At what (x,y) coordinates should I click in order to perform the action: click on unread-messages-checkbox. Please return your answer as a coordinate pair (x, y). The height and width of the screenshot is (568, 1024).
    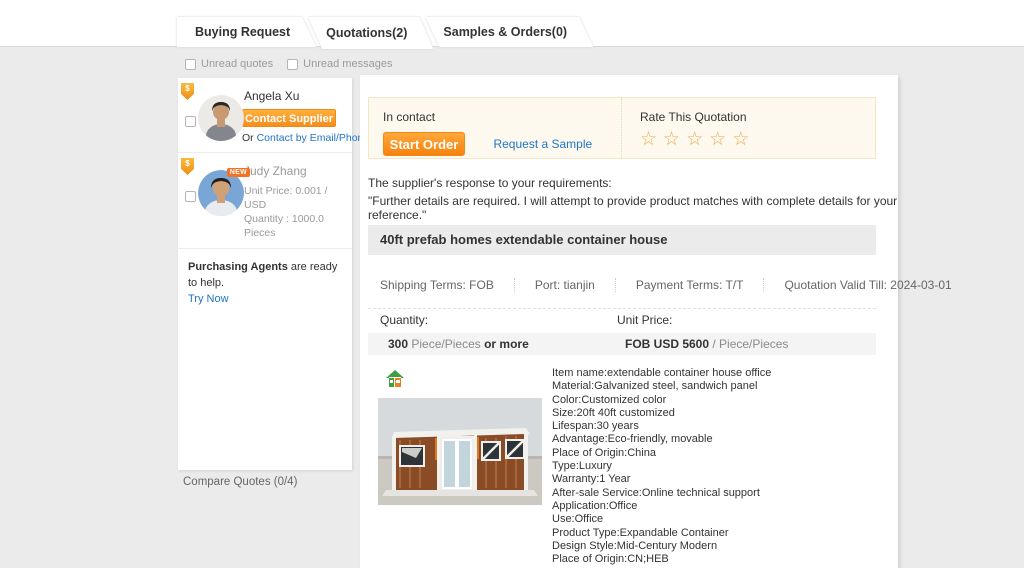
    Looking at the image, I should click on (293, 64).